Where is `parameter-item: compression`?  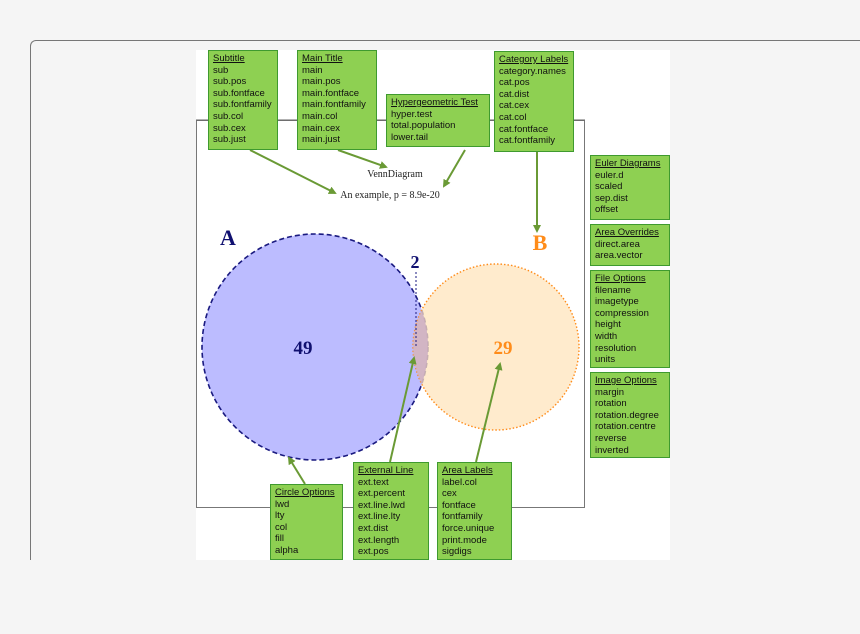 parameter-item: compression is located at coordinates (622, 313).